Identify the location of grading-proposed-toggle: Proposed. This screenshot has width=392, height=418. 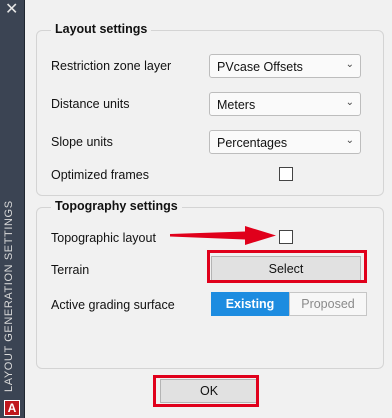
(328, 304).